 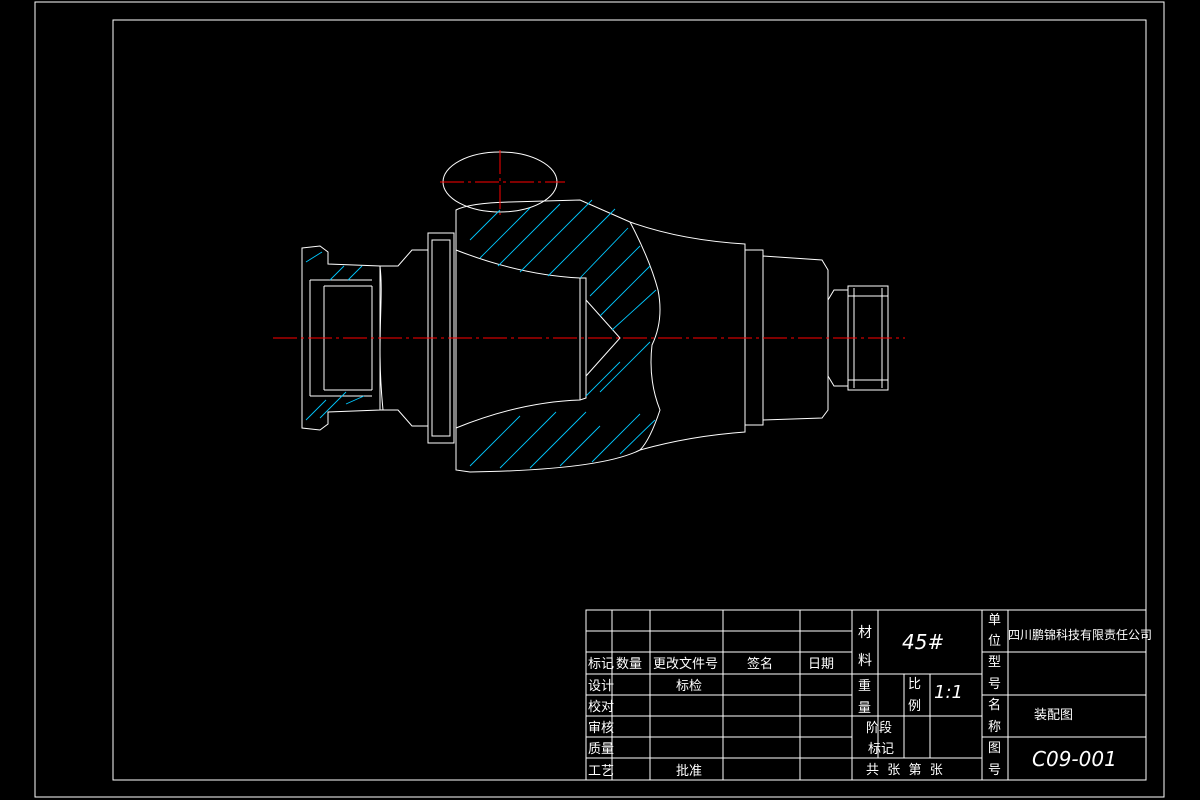 What do you see at coordinates (923, 642) in the screenshot?
I see `material-value: 45#` at bounding box center [923, 642].